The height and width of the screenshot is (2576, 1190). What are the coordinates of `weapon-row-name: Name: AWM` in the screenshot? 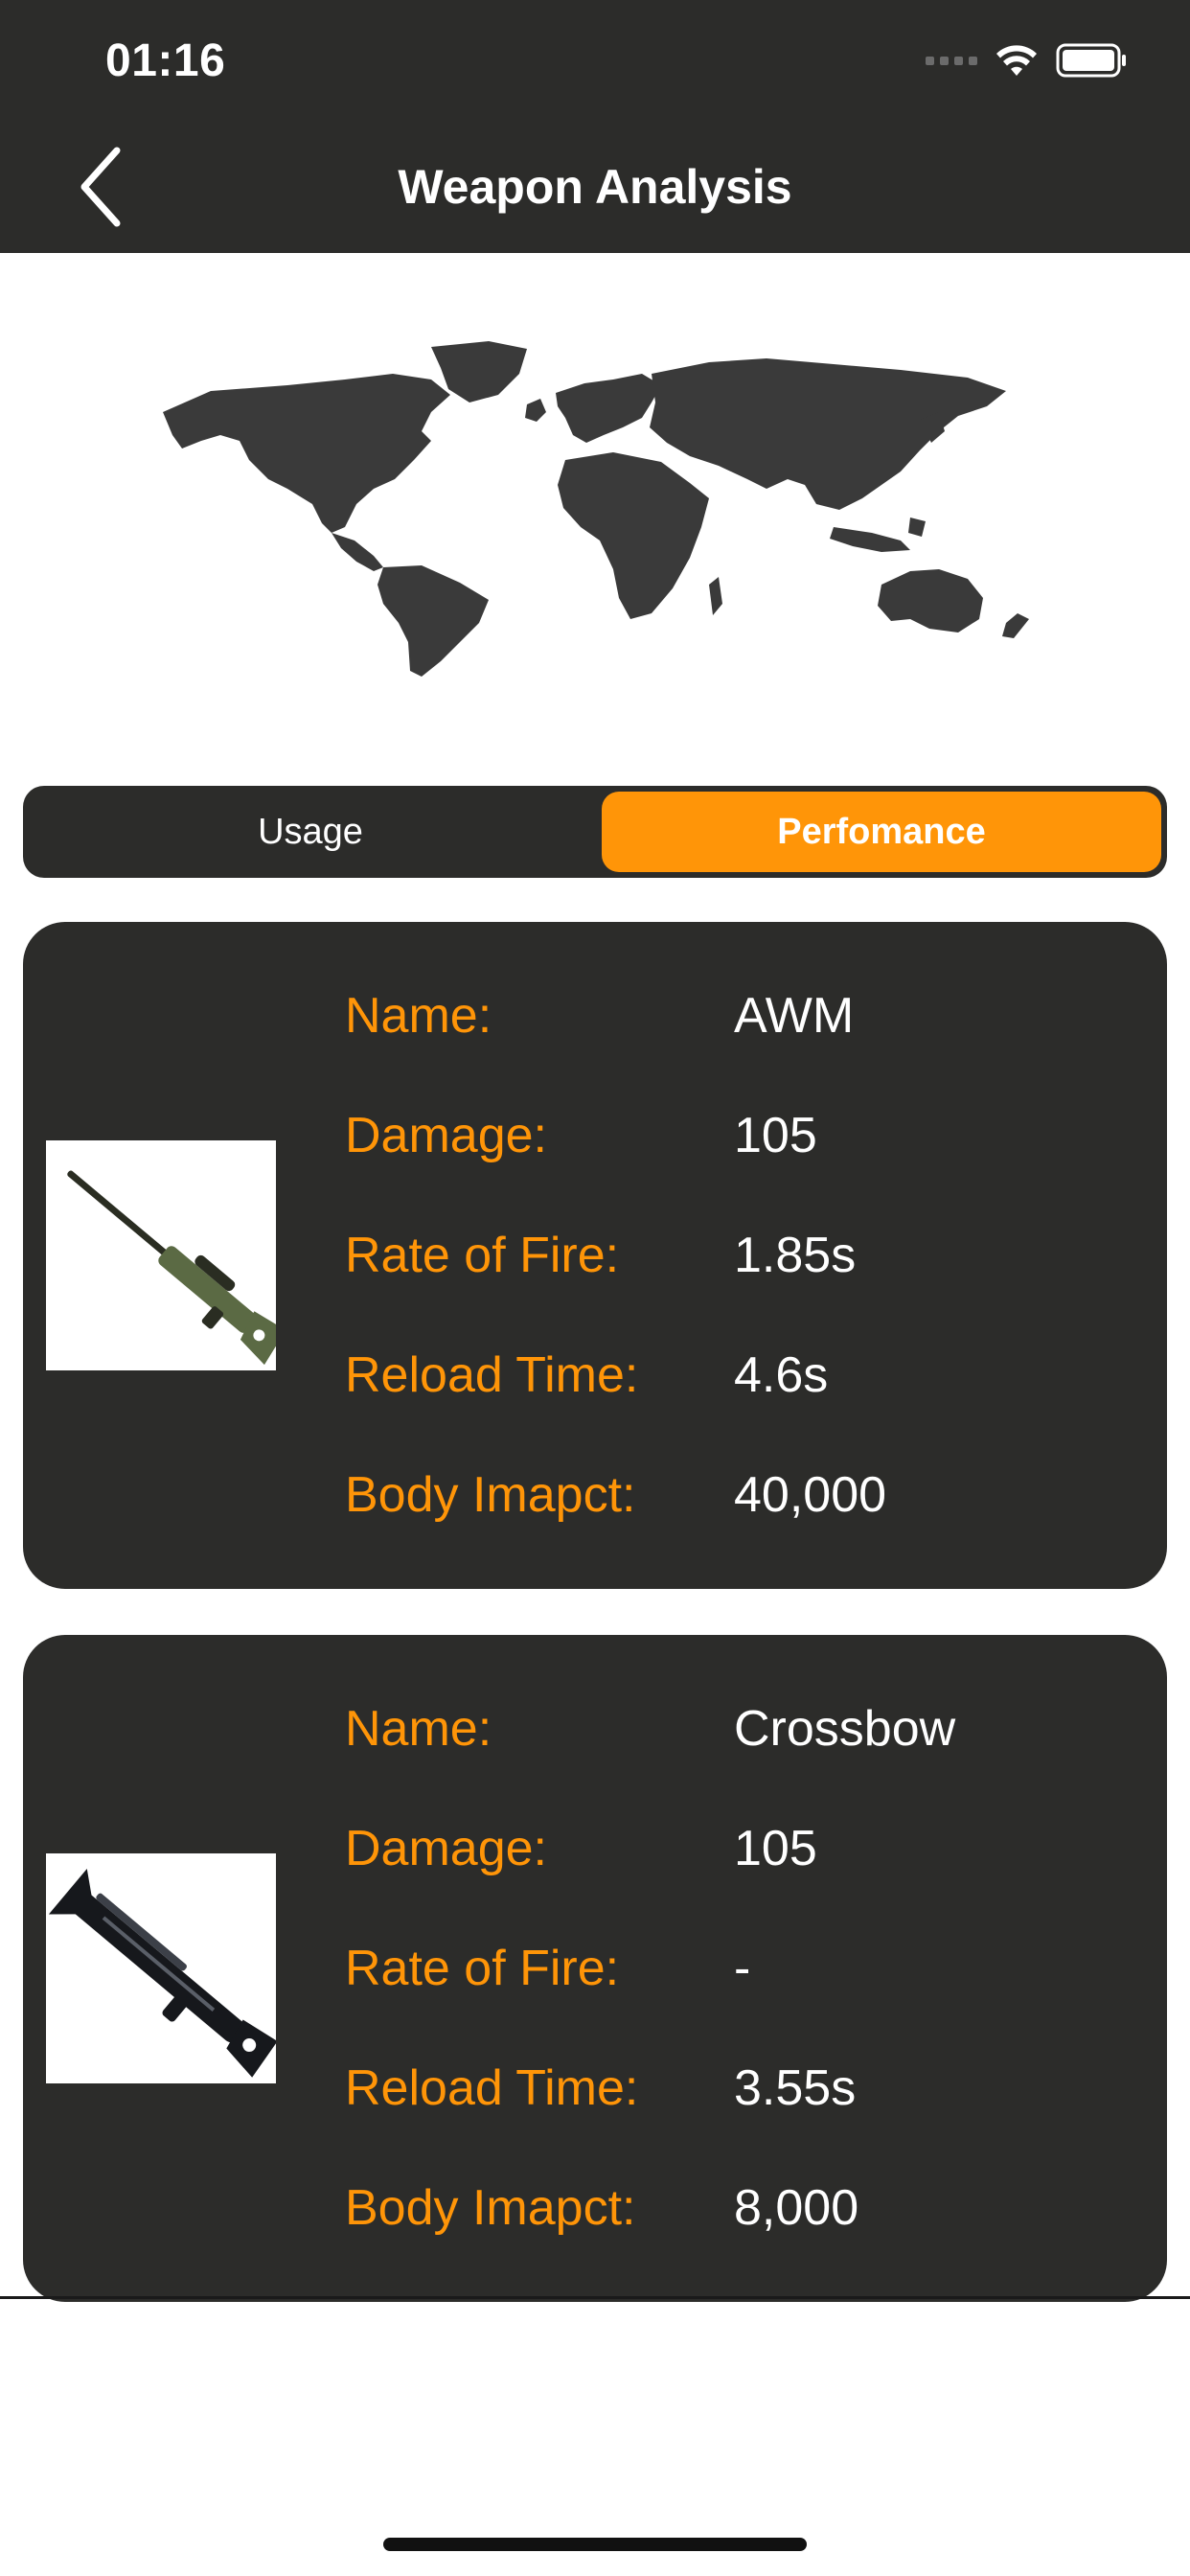 It's located at (738, 1016).